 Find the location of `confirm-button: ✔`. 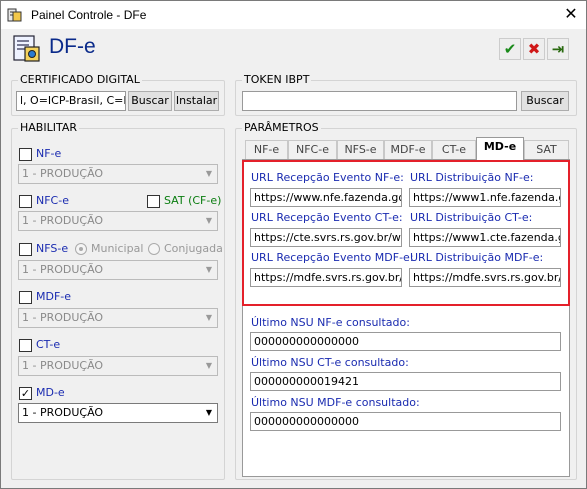

confirm-button: ✔ is located at coordinates (510, 49).